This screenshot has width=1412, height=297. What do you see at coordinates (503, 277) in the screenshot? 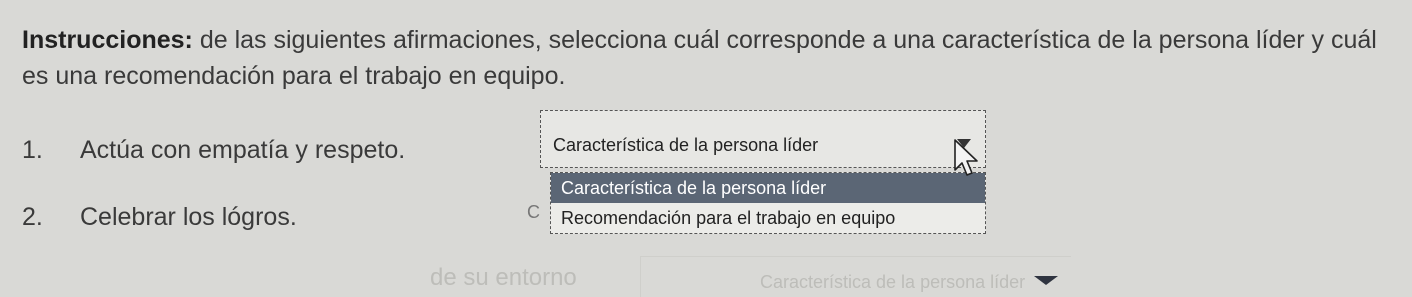
I see `faded-text: de su entorno` at bounding box center [503, 277].